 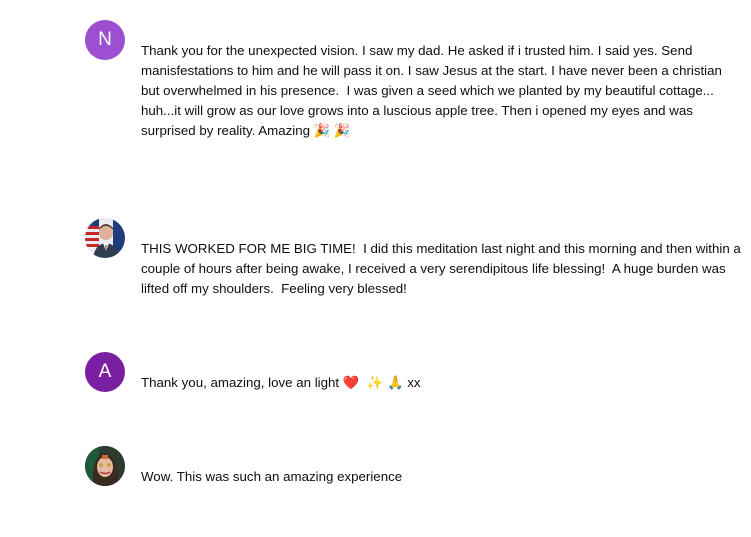 I want to click on avatar-letter: N, so click(x=105, y=39).